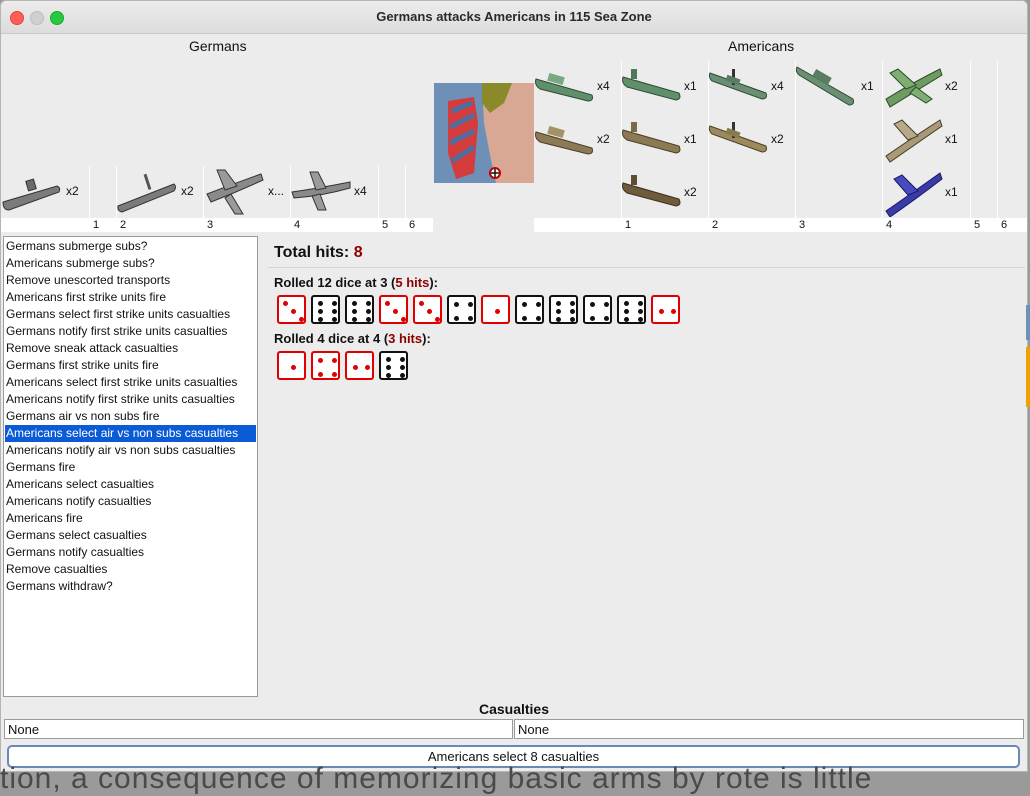  Describe the element at coordinates (82, 365) in the screenshot. I see `battle-step-item: Germans first strike units fire` at that location.